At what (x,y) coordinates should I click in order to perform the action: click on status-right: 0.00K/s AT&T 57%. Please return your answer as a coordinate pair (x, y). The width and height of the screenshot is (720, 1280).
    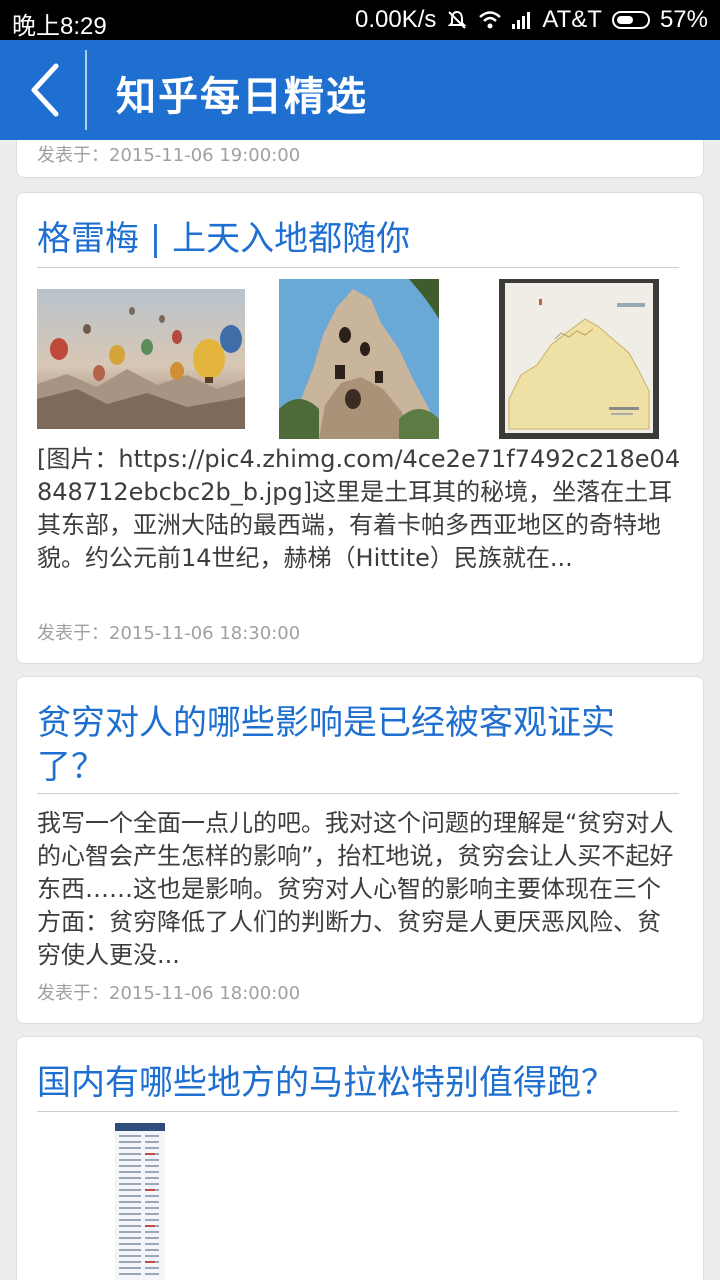
    Looking at the image, I should click on (531, 20).